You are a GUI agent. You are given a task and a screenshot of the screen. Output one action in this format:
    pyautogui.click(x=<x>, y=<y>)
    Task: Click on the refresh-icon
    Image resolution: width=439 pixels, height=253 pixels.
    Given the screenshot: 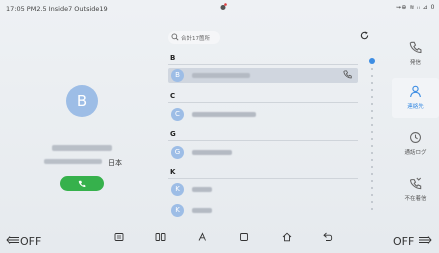 What is the action you would take?
    pyautogui.click(x=364, y=35)
    